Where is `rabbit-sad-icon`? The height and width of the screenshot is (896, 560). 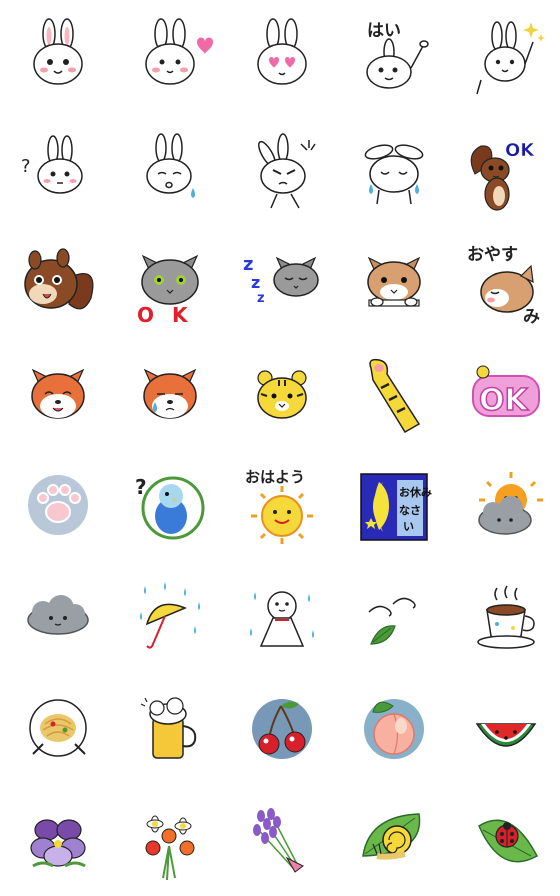
rabbit-sad-icon is located at coordinates (170, 169).